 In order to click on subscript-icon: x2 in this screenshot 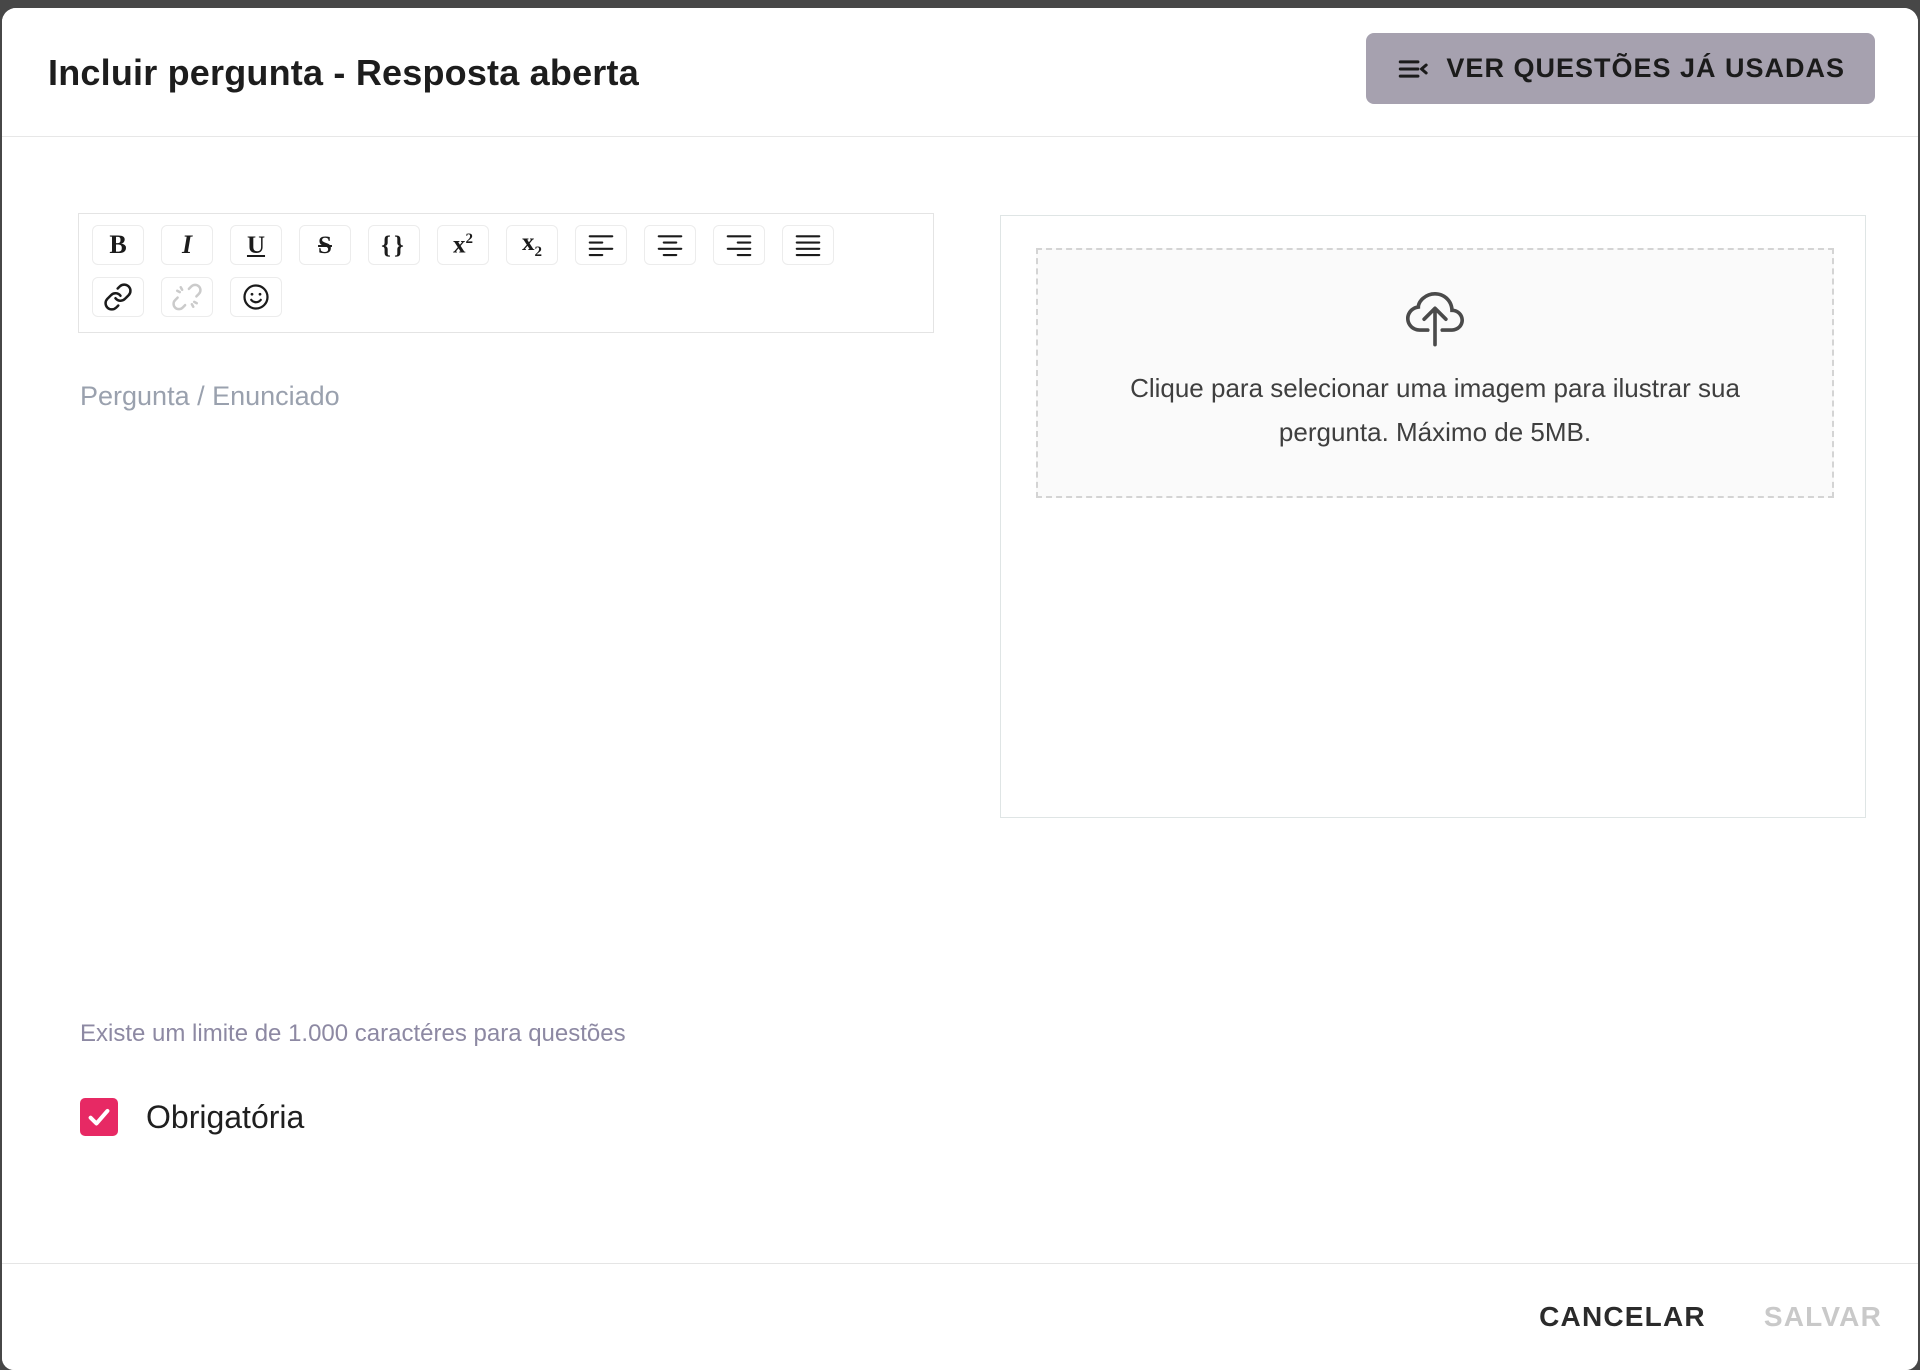, I will do `click(532, 244)`.